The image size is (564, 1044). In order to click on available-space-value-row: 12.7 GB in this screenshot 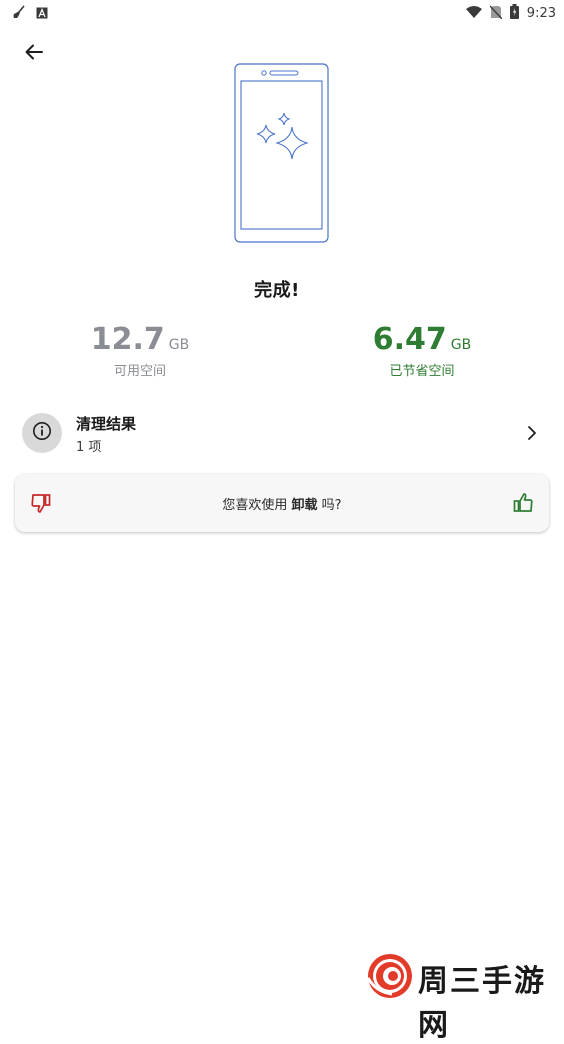, I will do `click(140, 340)`.